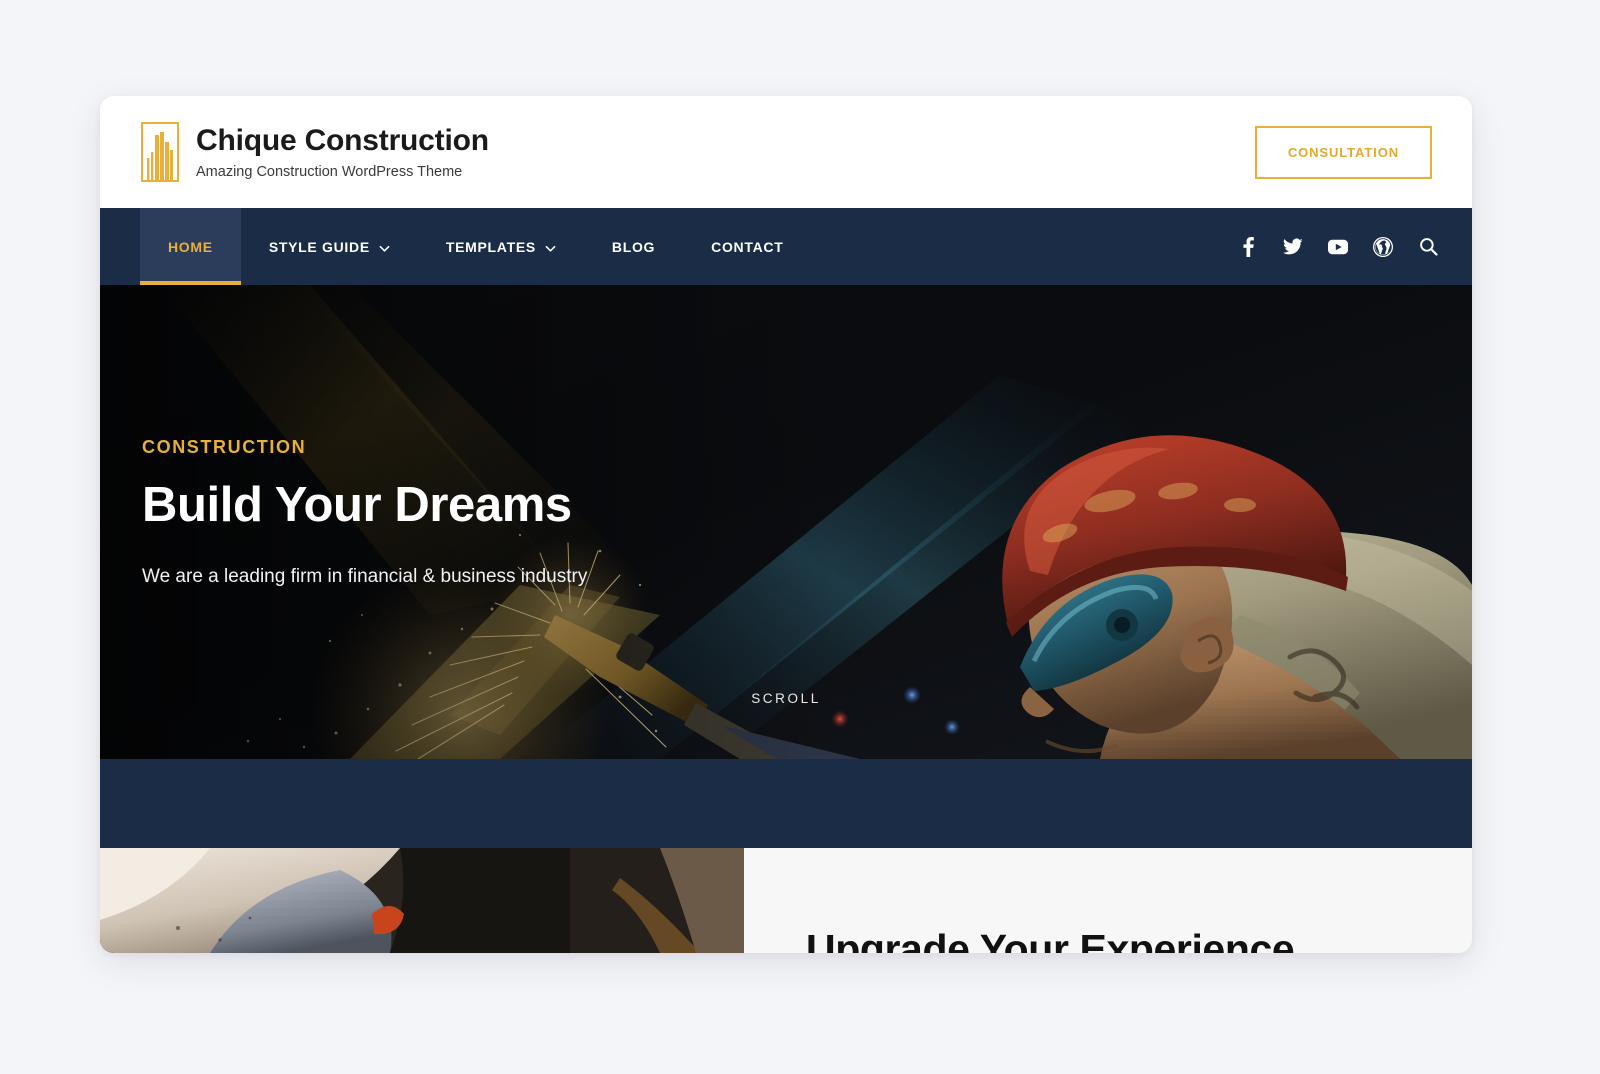 Image resolution: width=1600 pixels, height=1074 pixels. Describe the element at coordinates (786, 698) in the screenshot. I see `scroll-indicator: SCROLL` at that location.